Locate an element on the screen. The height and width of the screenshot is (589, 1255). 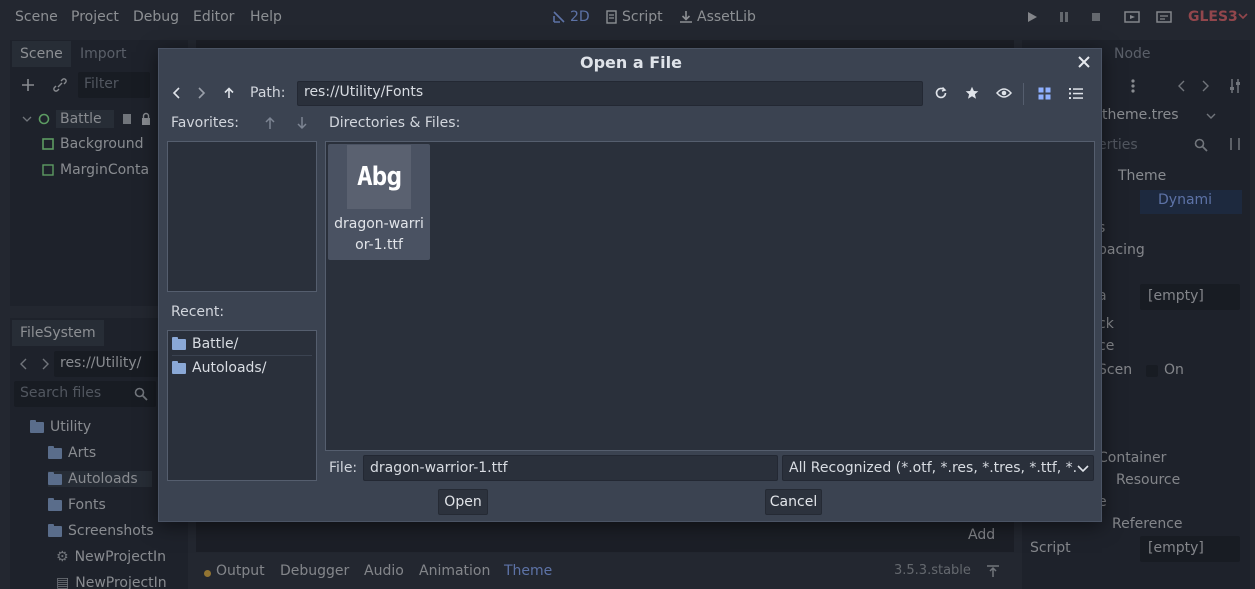
grid-view-icon is located at coordinates (1044, 93).